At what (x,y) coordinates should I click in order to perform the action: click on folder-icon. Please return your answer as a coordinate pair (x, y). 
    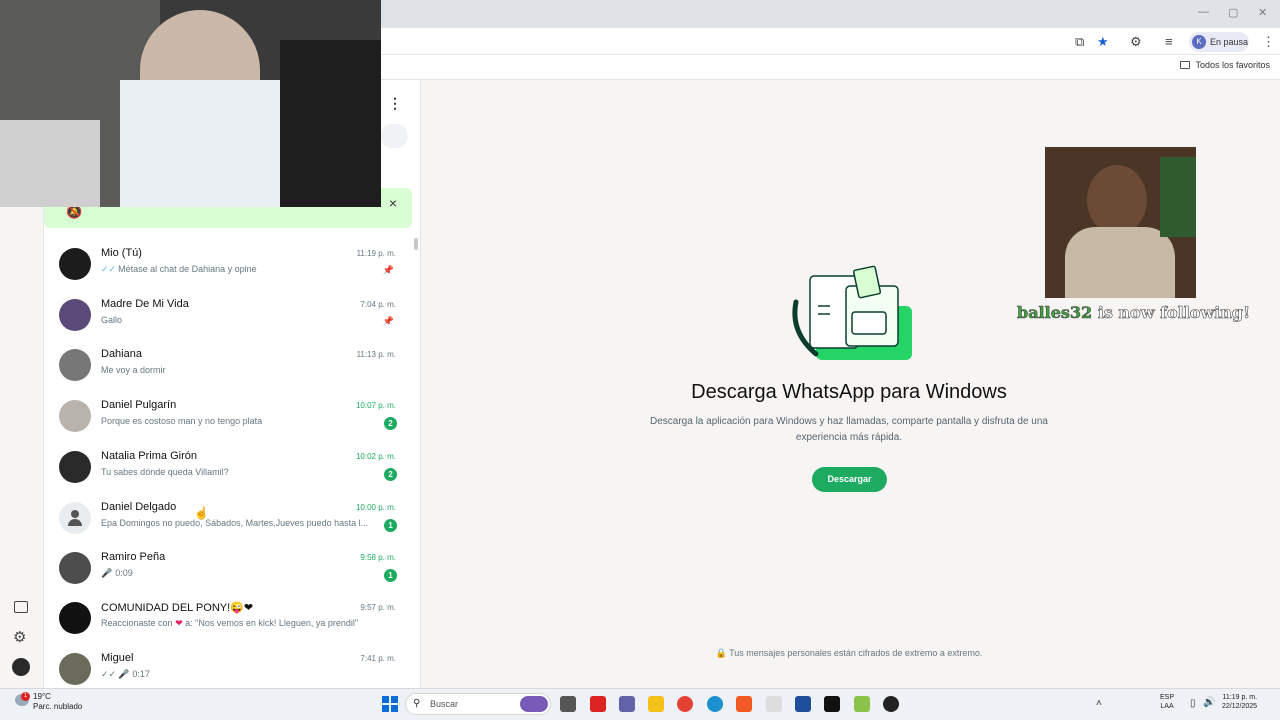
    Looking at the image, I should click on (1185, 65).